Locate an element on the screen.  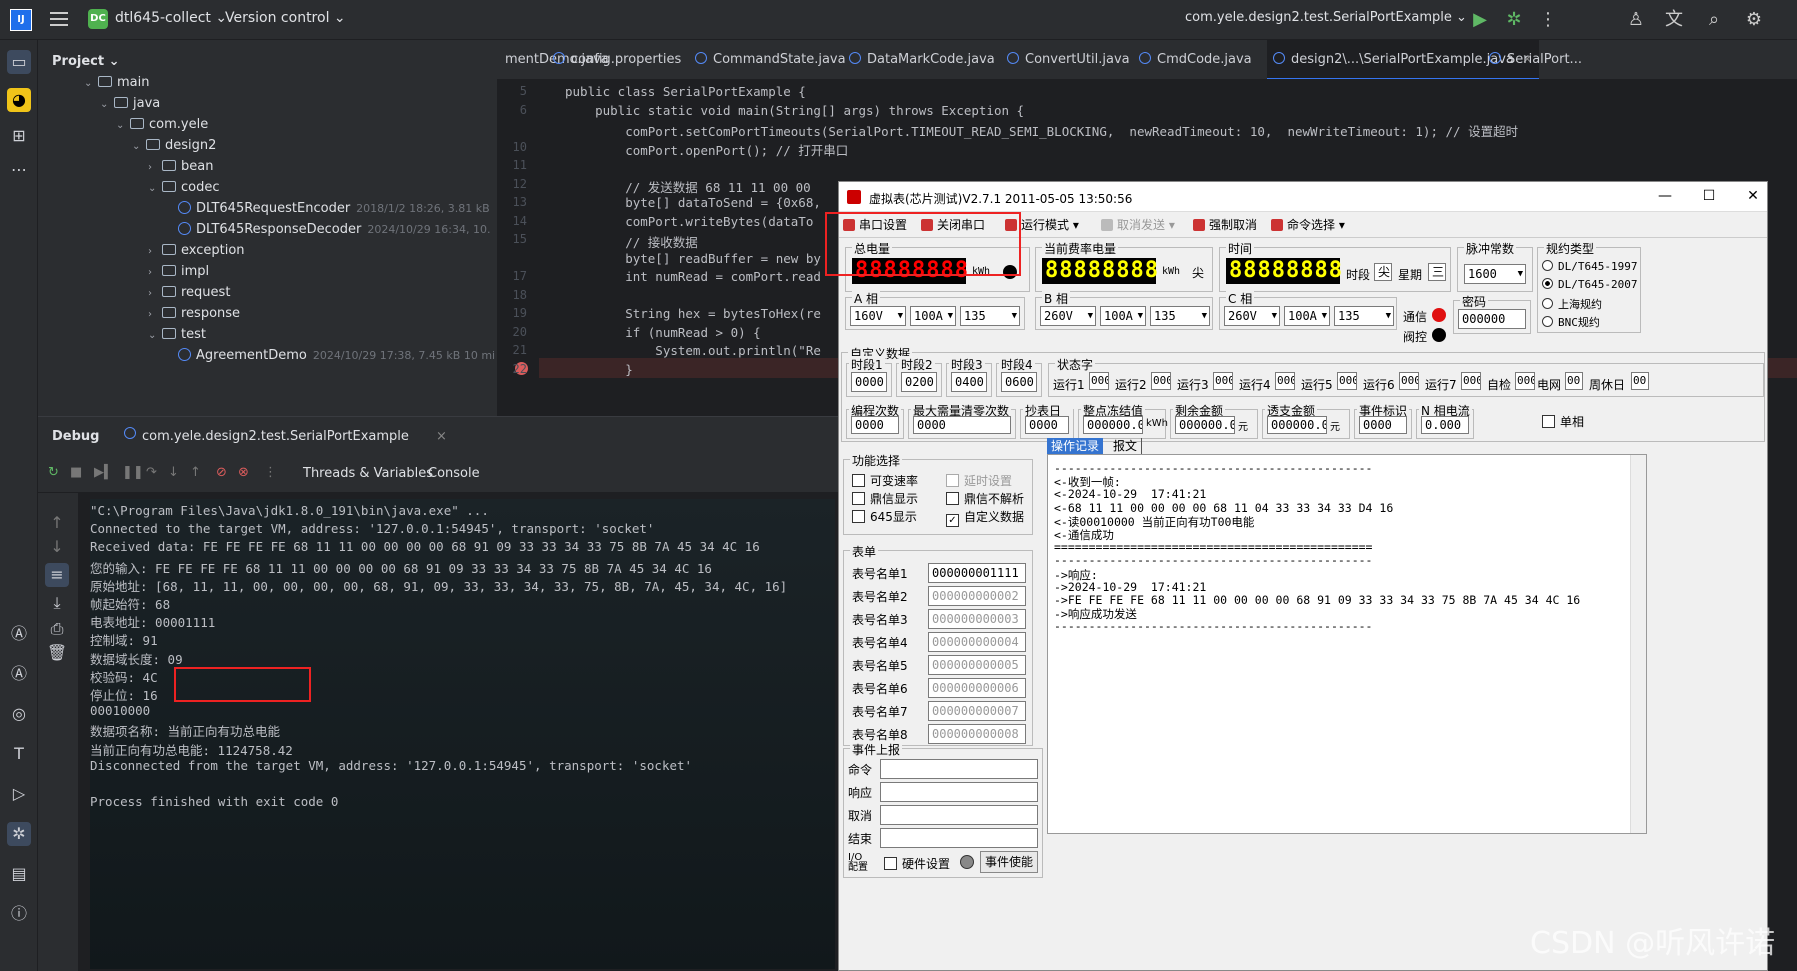
protocol-radio: DL/T645-2007 is located at coordinates (1589, 284).